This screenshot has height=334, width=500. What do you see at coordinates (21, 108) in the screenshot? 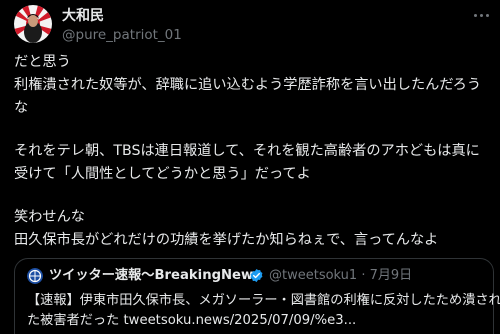
I see `tweet-text-line: な` at bounding box center [21, 108].